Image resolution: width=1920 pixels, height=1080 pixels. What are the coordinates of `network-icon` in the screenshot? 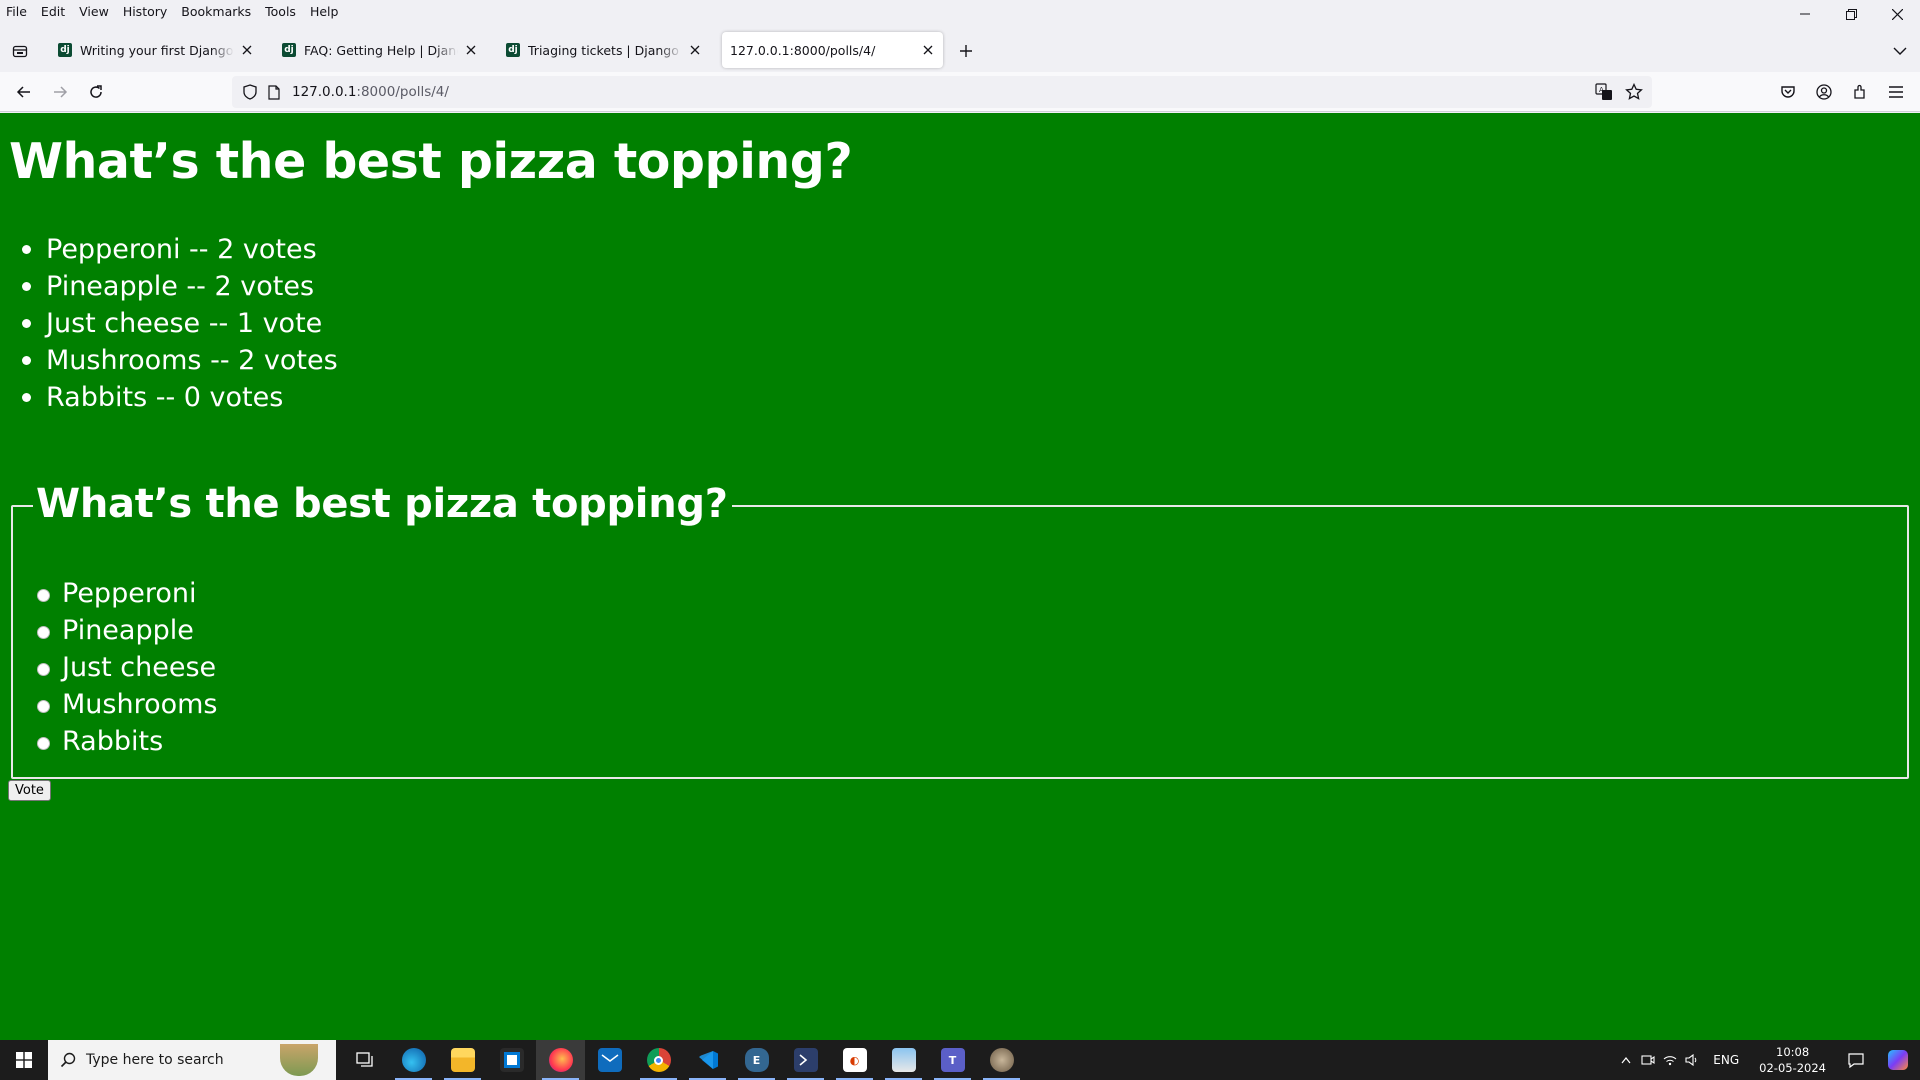 It's located at (1670, 1060).